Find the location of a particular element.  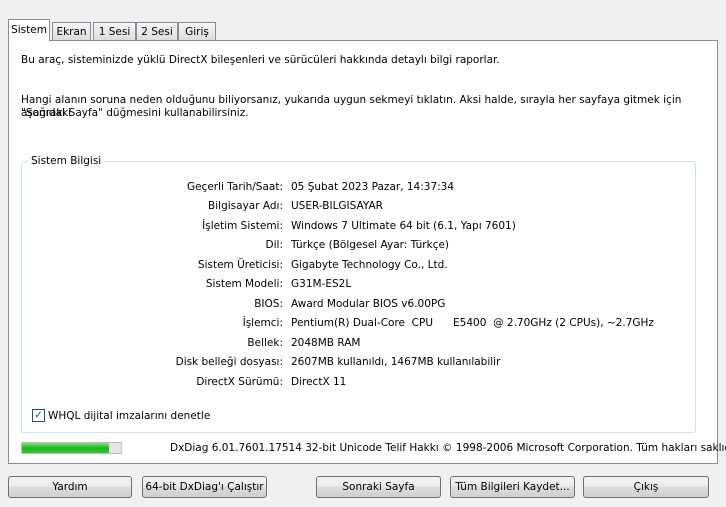

run-64bit-dxdiag-button: 64-bit DxDiag'ı Çalıştır is located at coordinates (204, 487).